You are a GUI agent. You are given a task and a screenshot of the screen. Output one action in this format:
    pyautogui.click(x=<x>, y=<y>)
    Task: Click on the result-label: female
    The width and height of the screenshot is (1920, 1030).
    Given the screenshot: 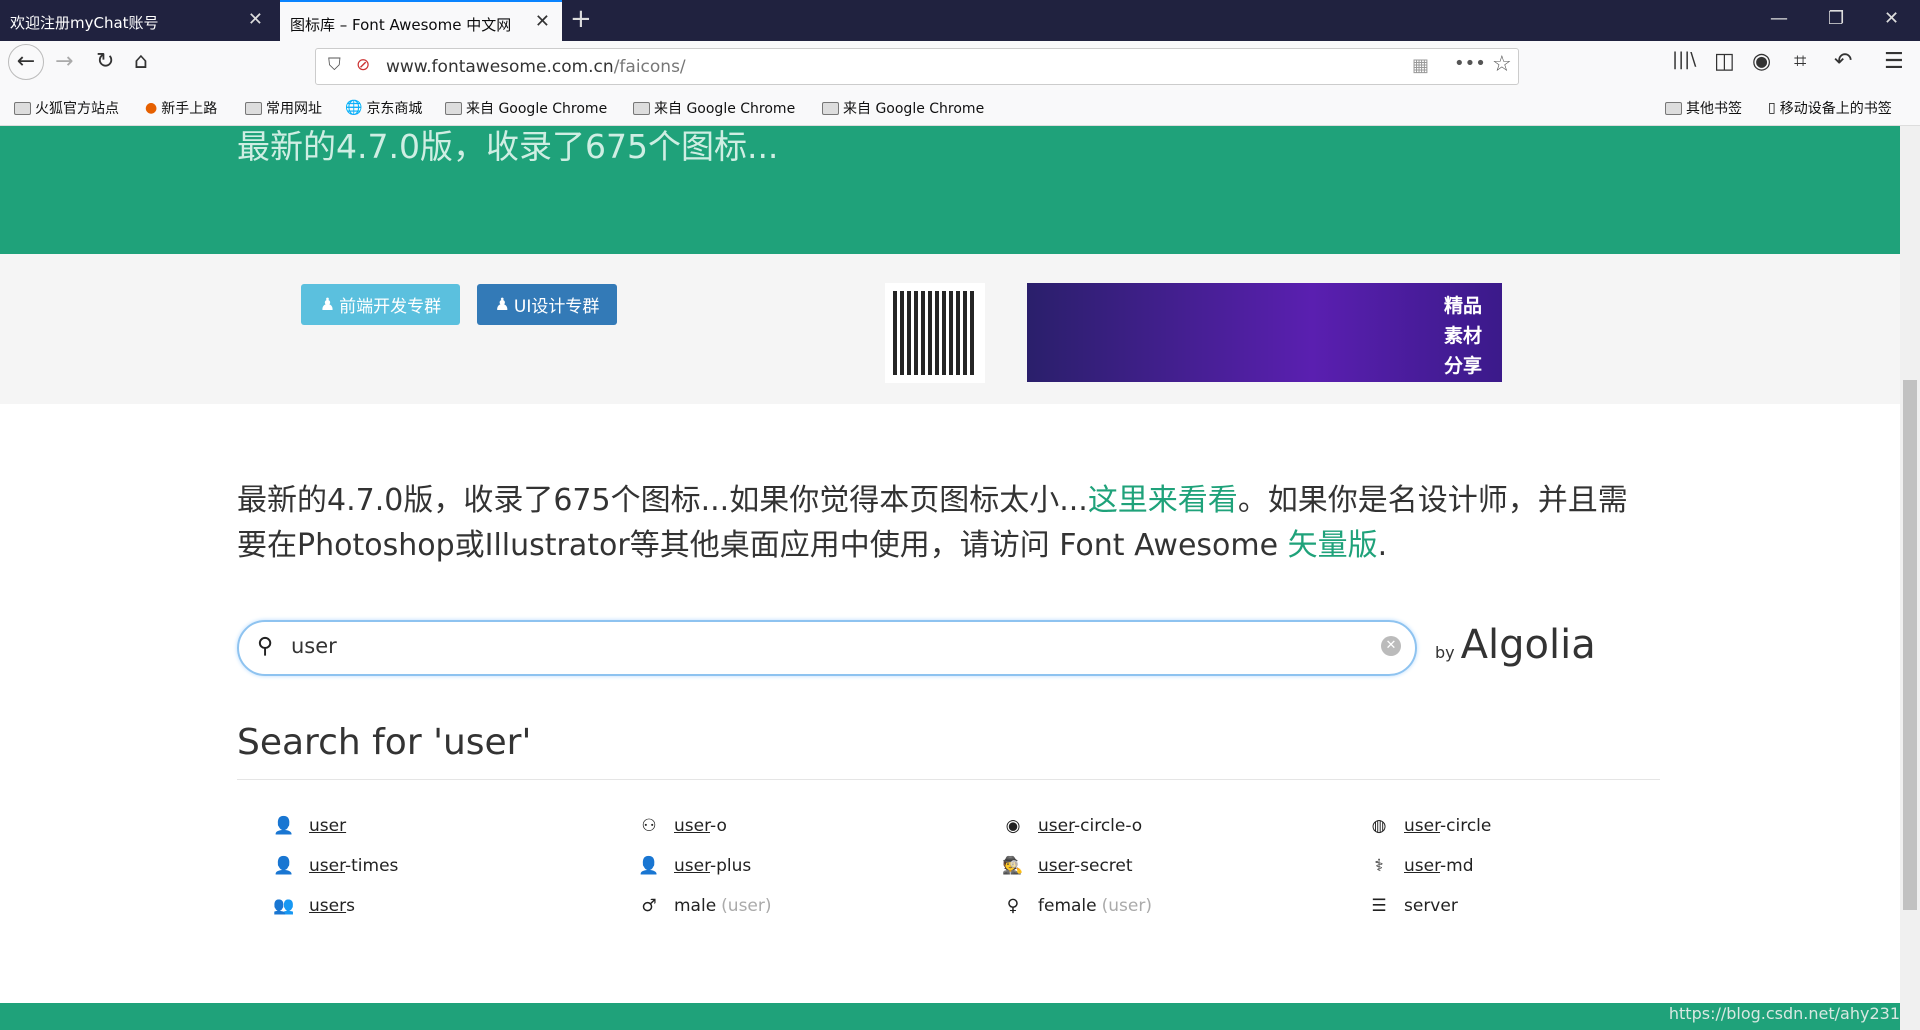 What is the action you would take?
    pyautogui.click(x=1067, y=906)
    